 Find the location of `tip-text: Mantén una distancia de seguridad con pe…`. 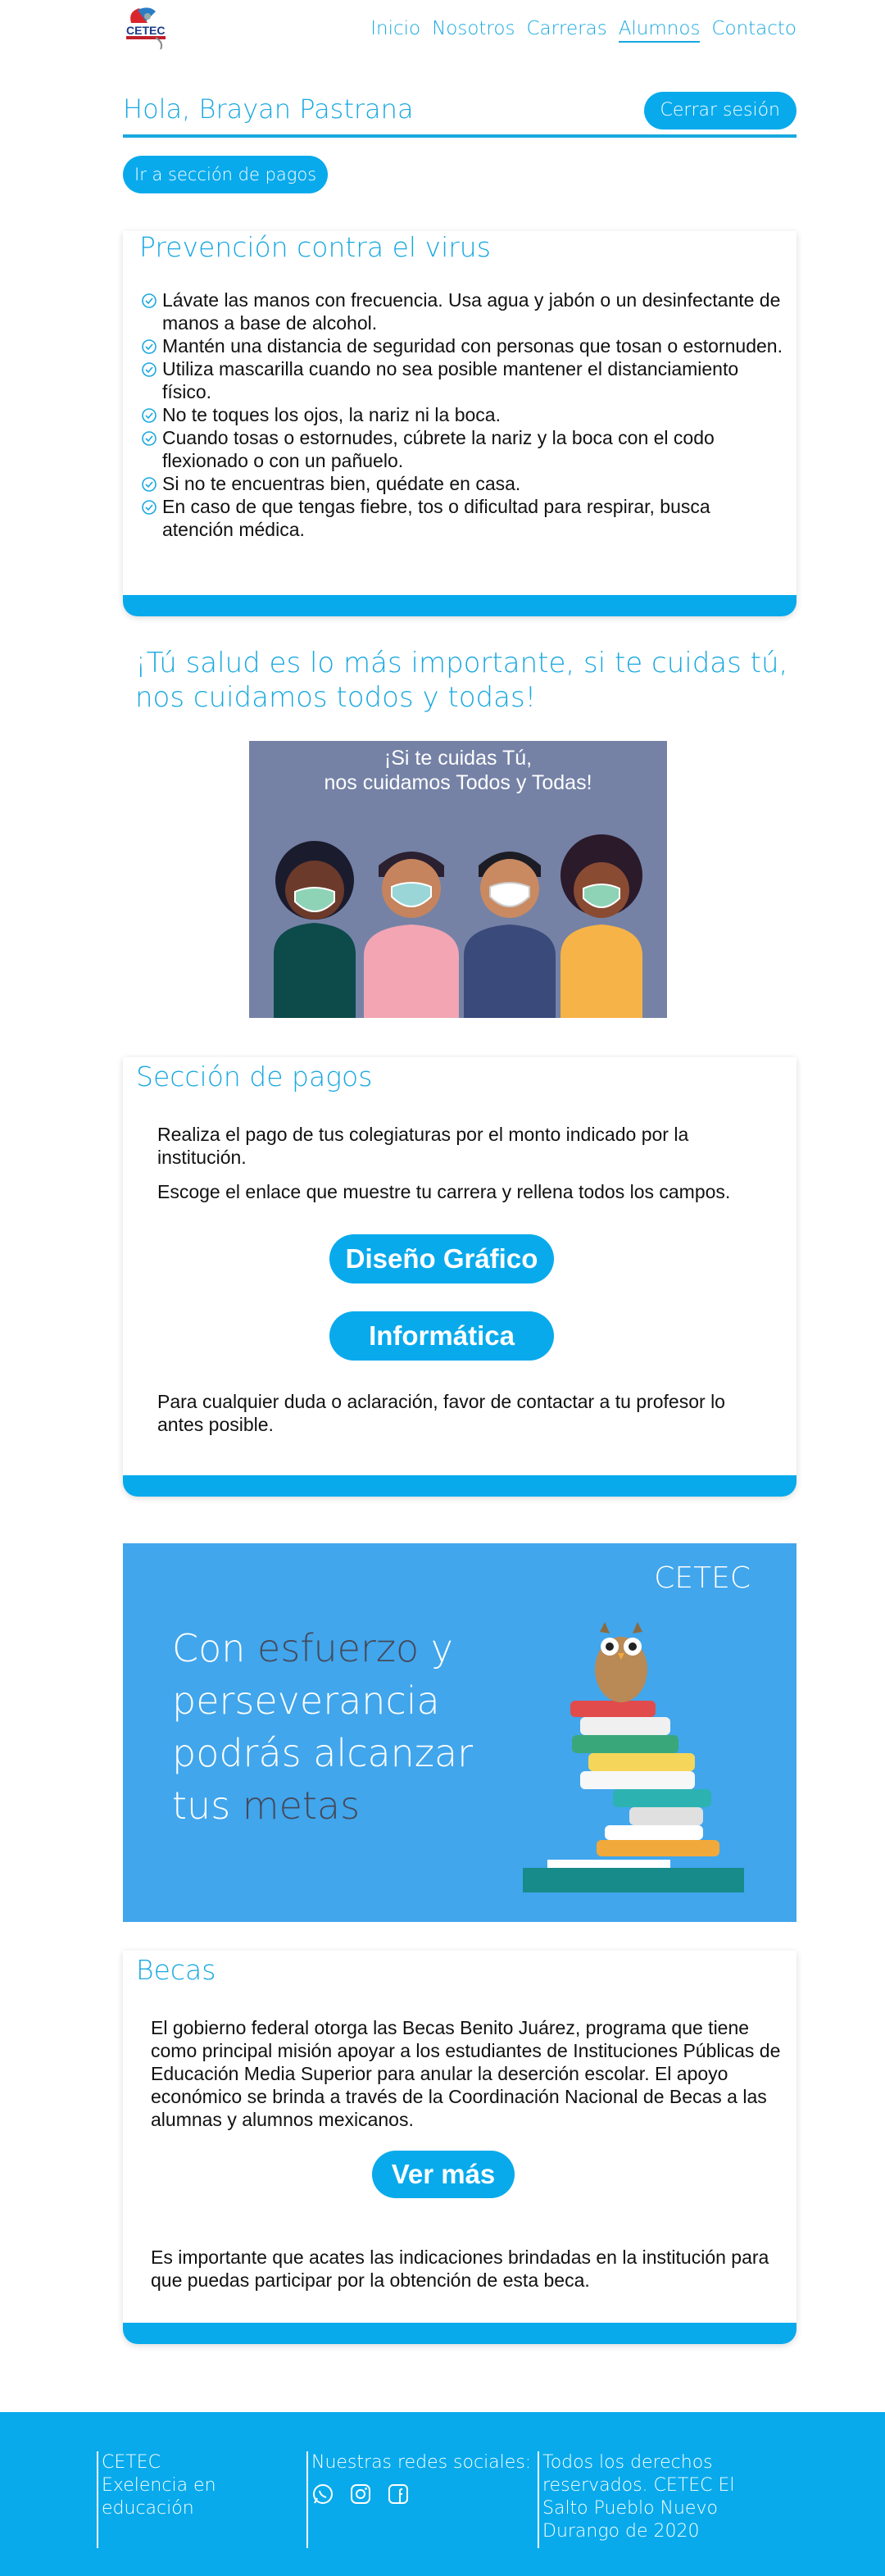

tip-text: Mantén una distancia de seguridad con pe… is located at coordinates (472, 346).